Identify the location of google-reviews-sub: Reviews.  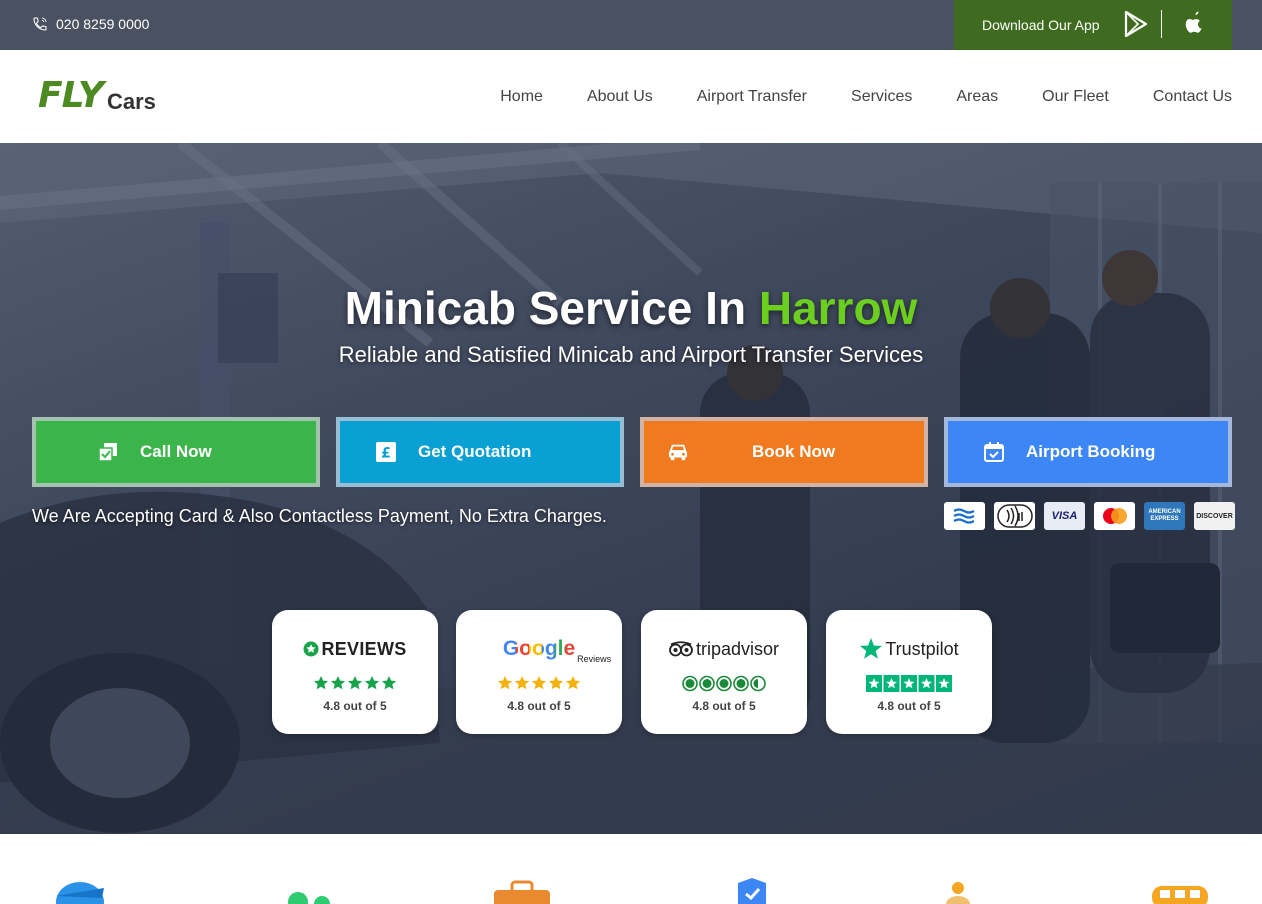
(594, 659).